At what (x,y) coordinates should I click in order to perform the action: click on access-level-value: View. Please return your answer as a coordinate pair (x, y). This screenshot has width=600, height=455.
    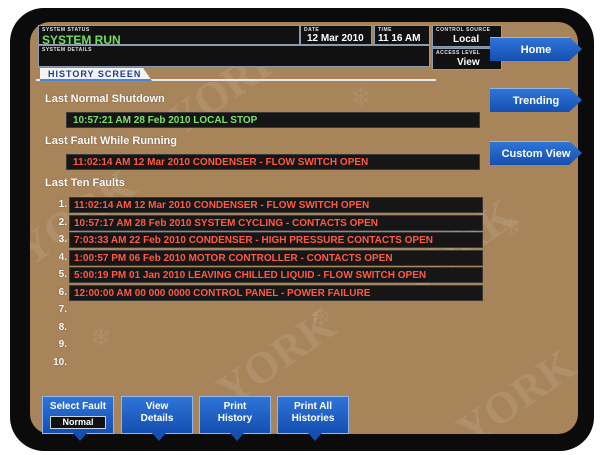
    Looking at the image, I should click on (468, 62).